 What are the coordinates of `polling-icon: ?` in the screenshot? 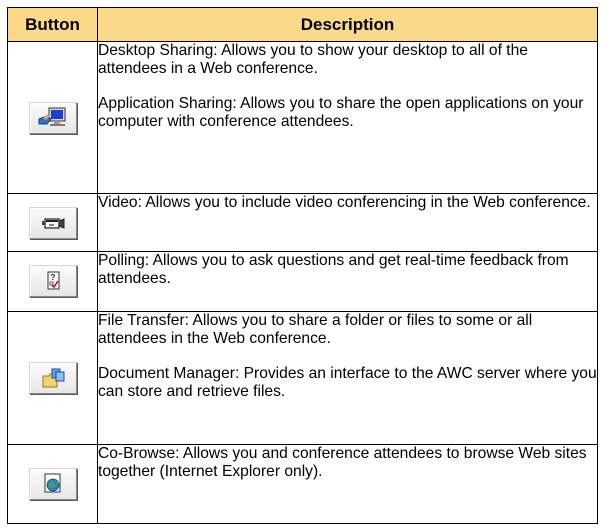 It's located at (53, 280).